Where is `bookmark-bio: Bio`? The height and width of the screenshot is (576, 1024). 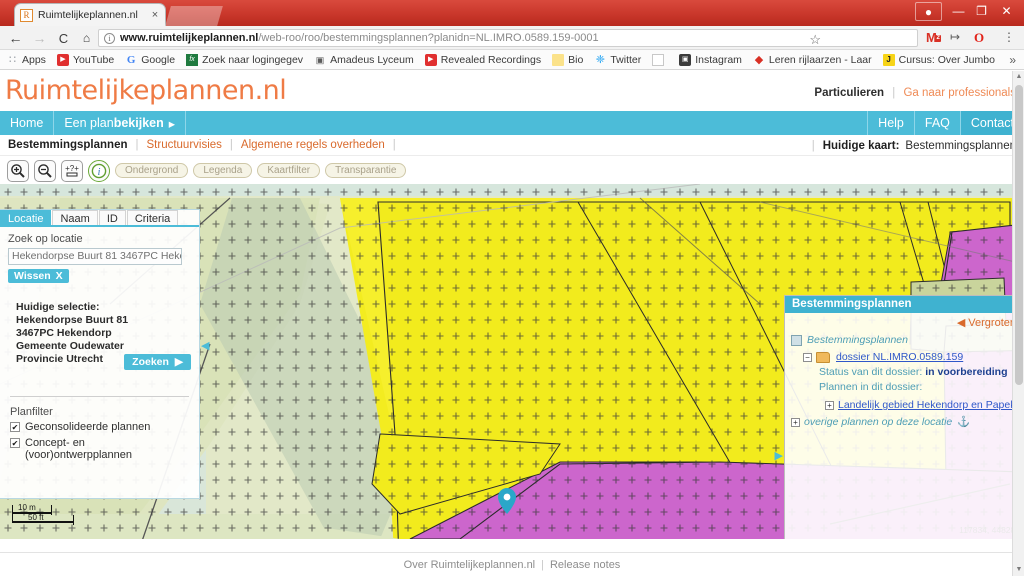
bookmark-bio: Bio is located at coordinates (567, 59).